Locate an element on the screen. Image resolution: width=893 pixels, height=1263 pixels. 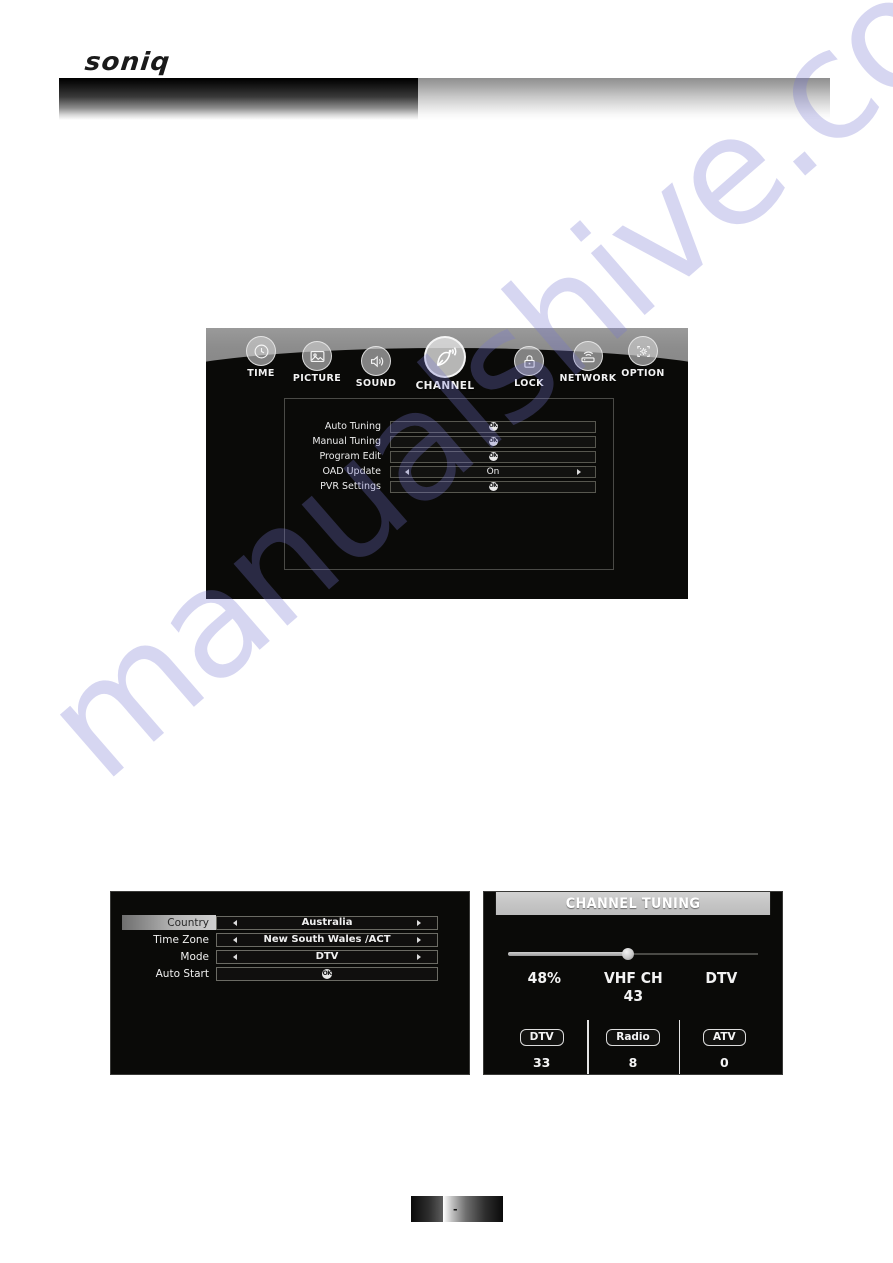
counter-value-atv: 0 is located at coordinates (724, 1062).